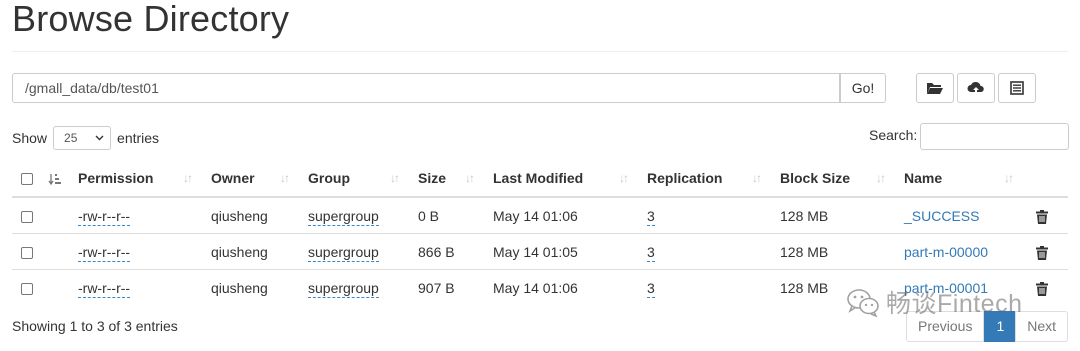 Image resolution: width=1080 pixels, height=351 pixels. Describe the element at coordinates (426, 88) in the screenshot. I see `path-input: /gmall_data/db/test01` at that location.